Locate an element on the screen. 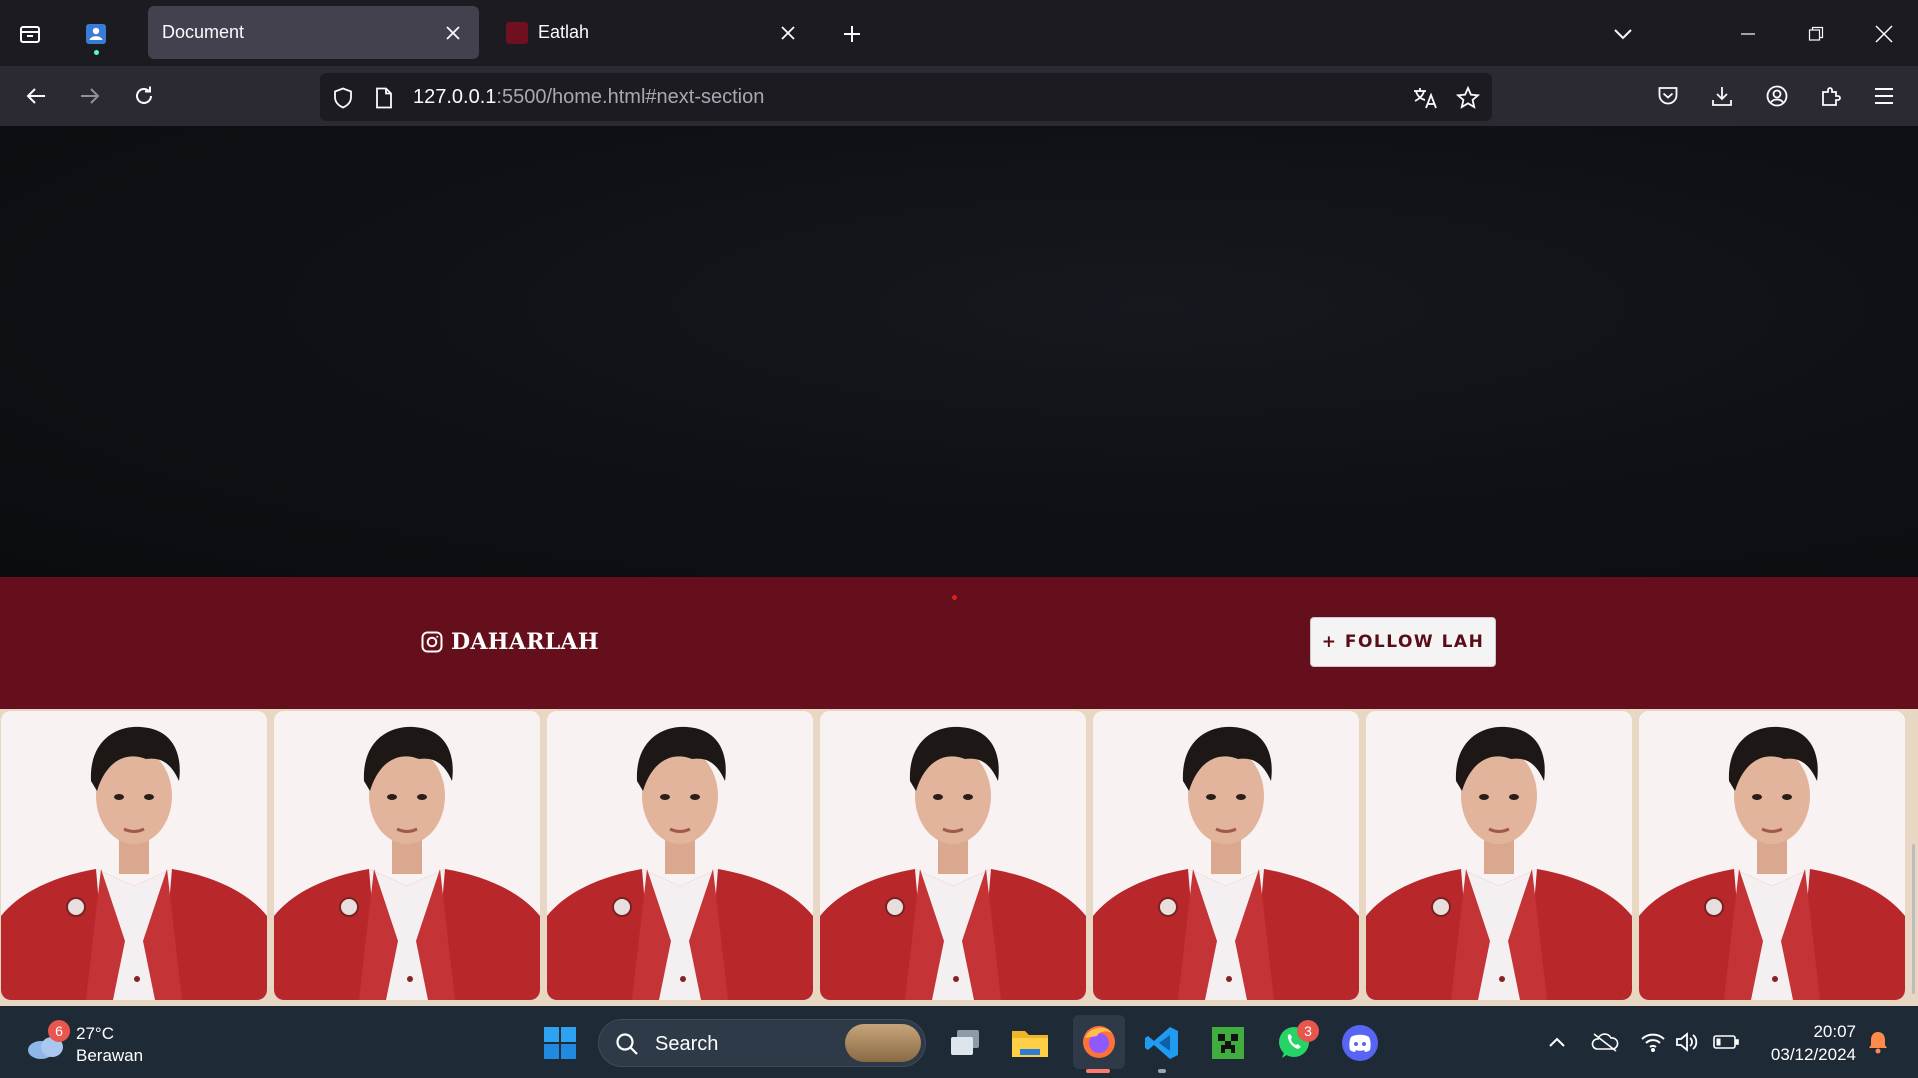 The height and width of the screenshot is (1078, 1918). close-icon is located at coordinates (788, 32).